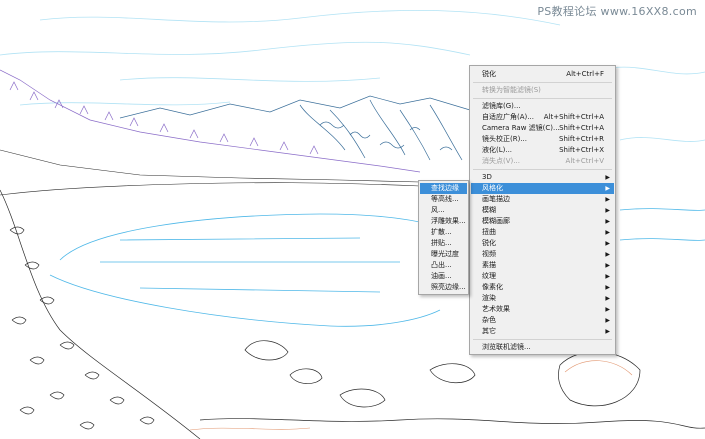 Image resolution: width=705 pixels, height=439 pixels. What do you see at coordinates (542, 287) in the screenshot?
I see `menu-item-pixelate: 像素化 ▶` at bounding box center [542, 287].